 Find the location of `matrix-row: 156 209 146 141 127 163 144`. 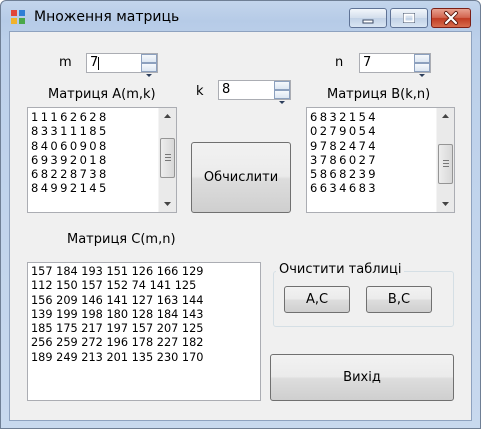

matrix-row: 156 209 146 141 127 163 144 is located at coordinates (117, 300).